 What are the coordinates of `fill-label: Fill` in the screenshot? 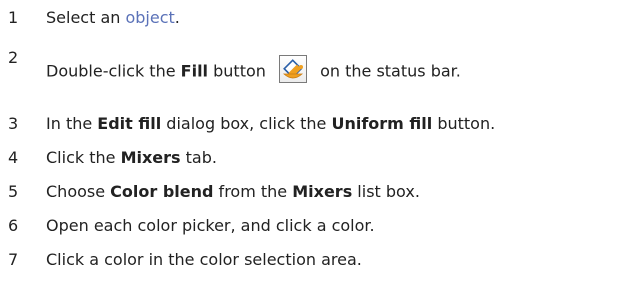 It's located at (194, 71).